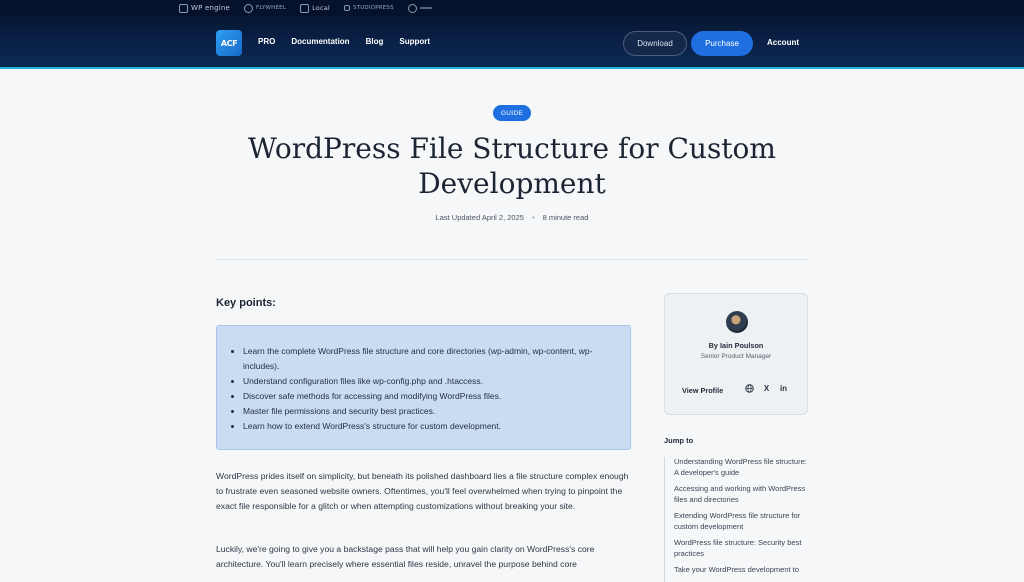 Image resolution: width=1024 pixels, height=582 pixels. Describe the element at coordinates (702, 390) in the screenshot. I see `view-profile-link: View Profile` at that location.